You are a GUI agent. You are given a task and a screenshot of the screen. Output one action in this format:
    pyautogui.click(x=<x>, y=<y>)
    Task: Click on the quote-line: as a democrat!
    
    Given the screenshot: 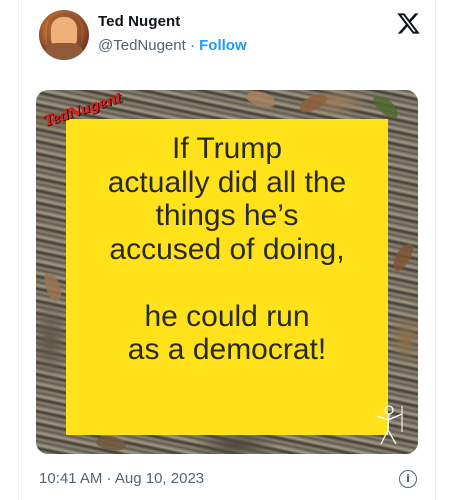 What is the action you would take?
    pyautogui.click(x=227, y=349)
    